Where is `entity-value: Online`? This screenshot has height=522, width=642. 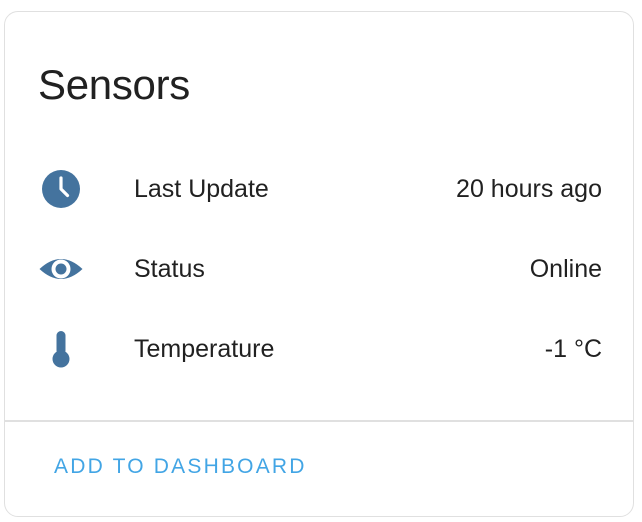 entity-value: Online is located at coordinates (565, 269).